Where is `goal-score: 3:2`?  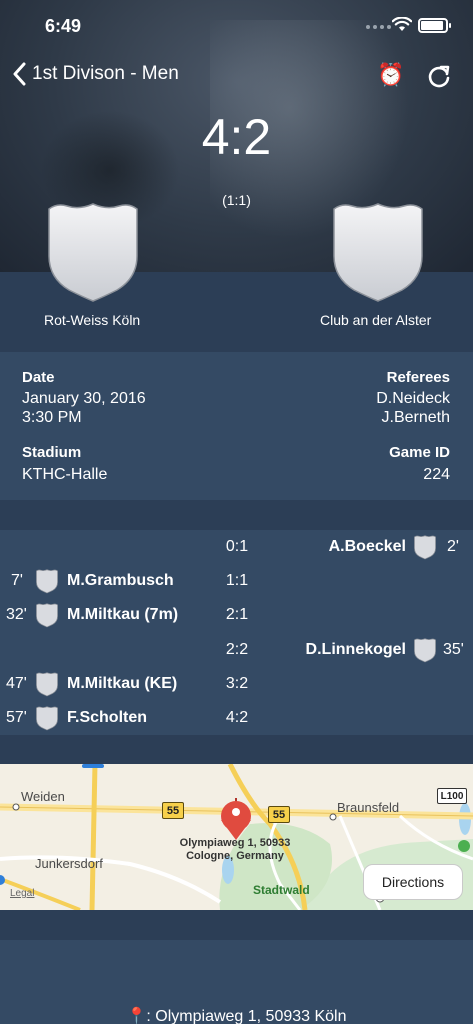 goal-score: 3:2 is located at coordinates (237, 683).